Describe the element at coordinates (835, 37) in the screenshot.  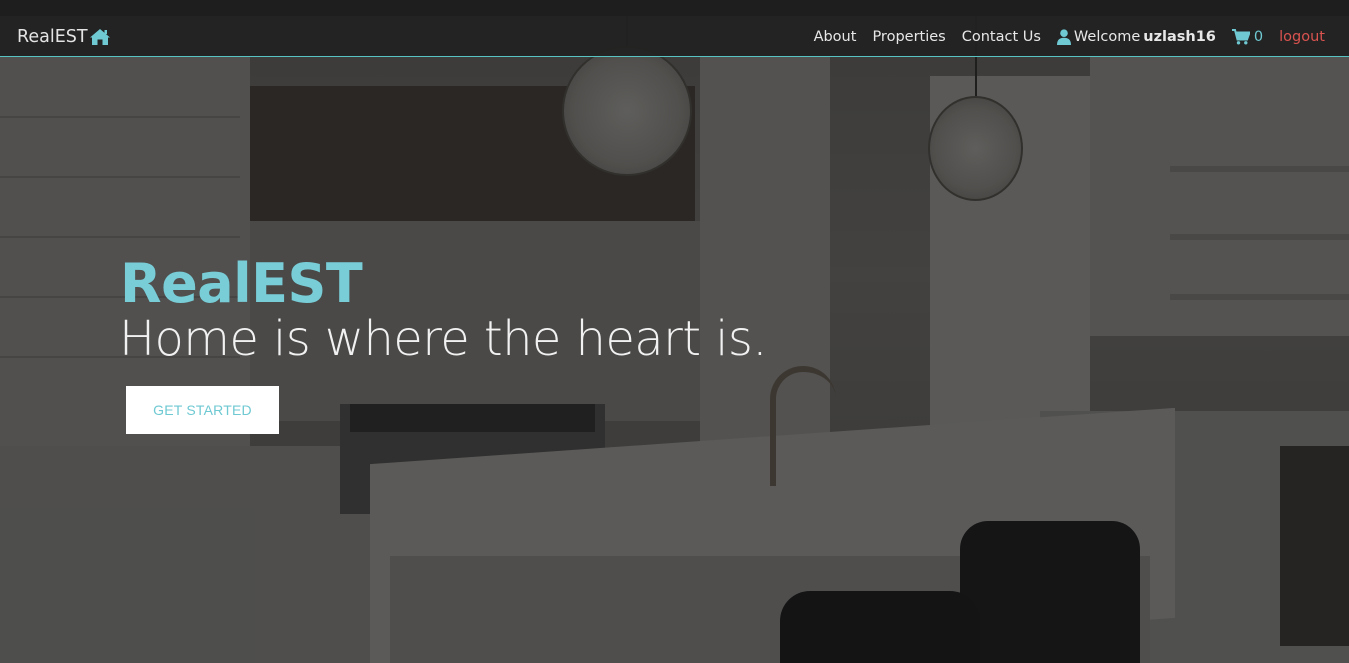
I see `nav-about-link: About` at that location.